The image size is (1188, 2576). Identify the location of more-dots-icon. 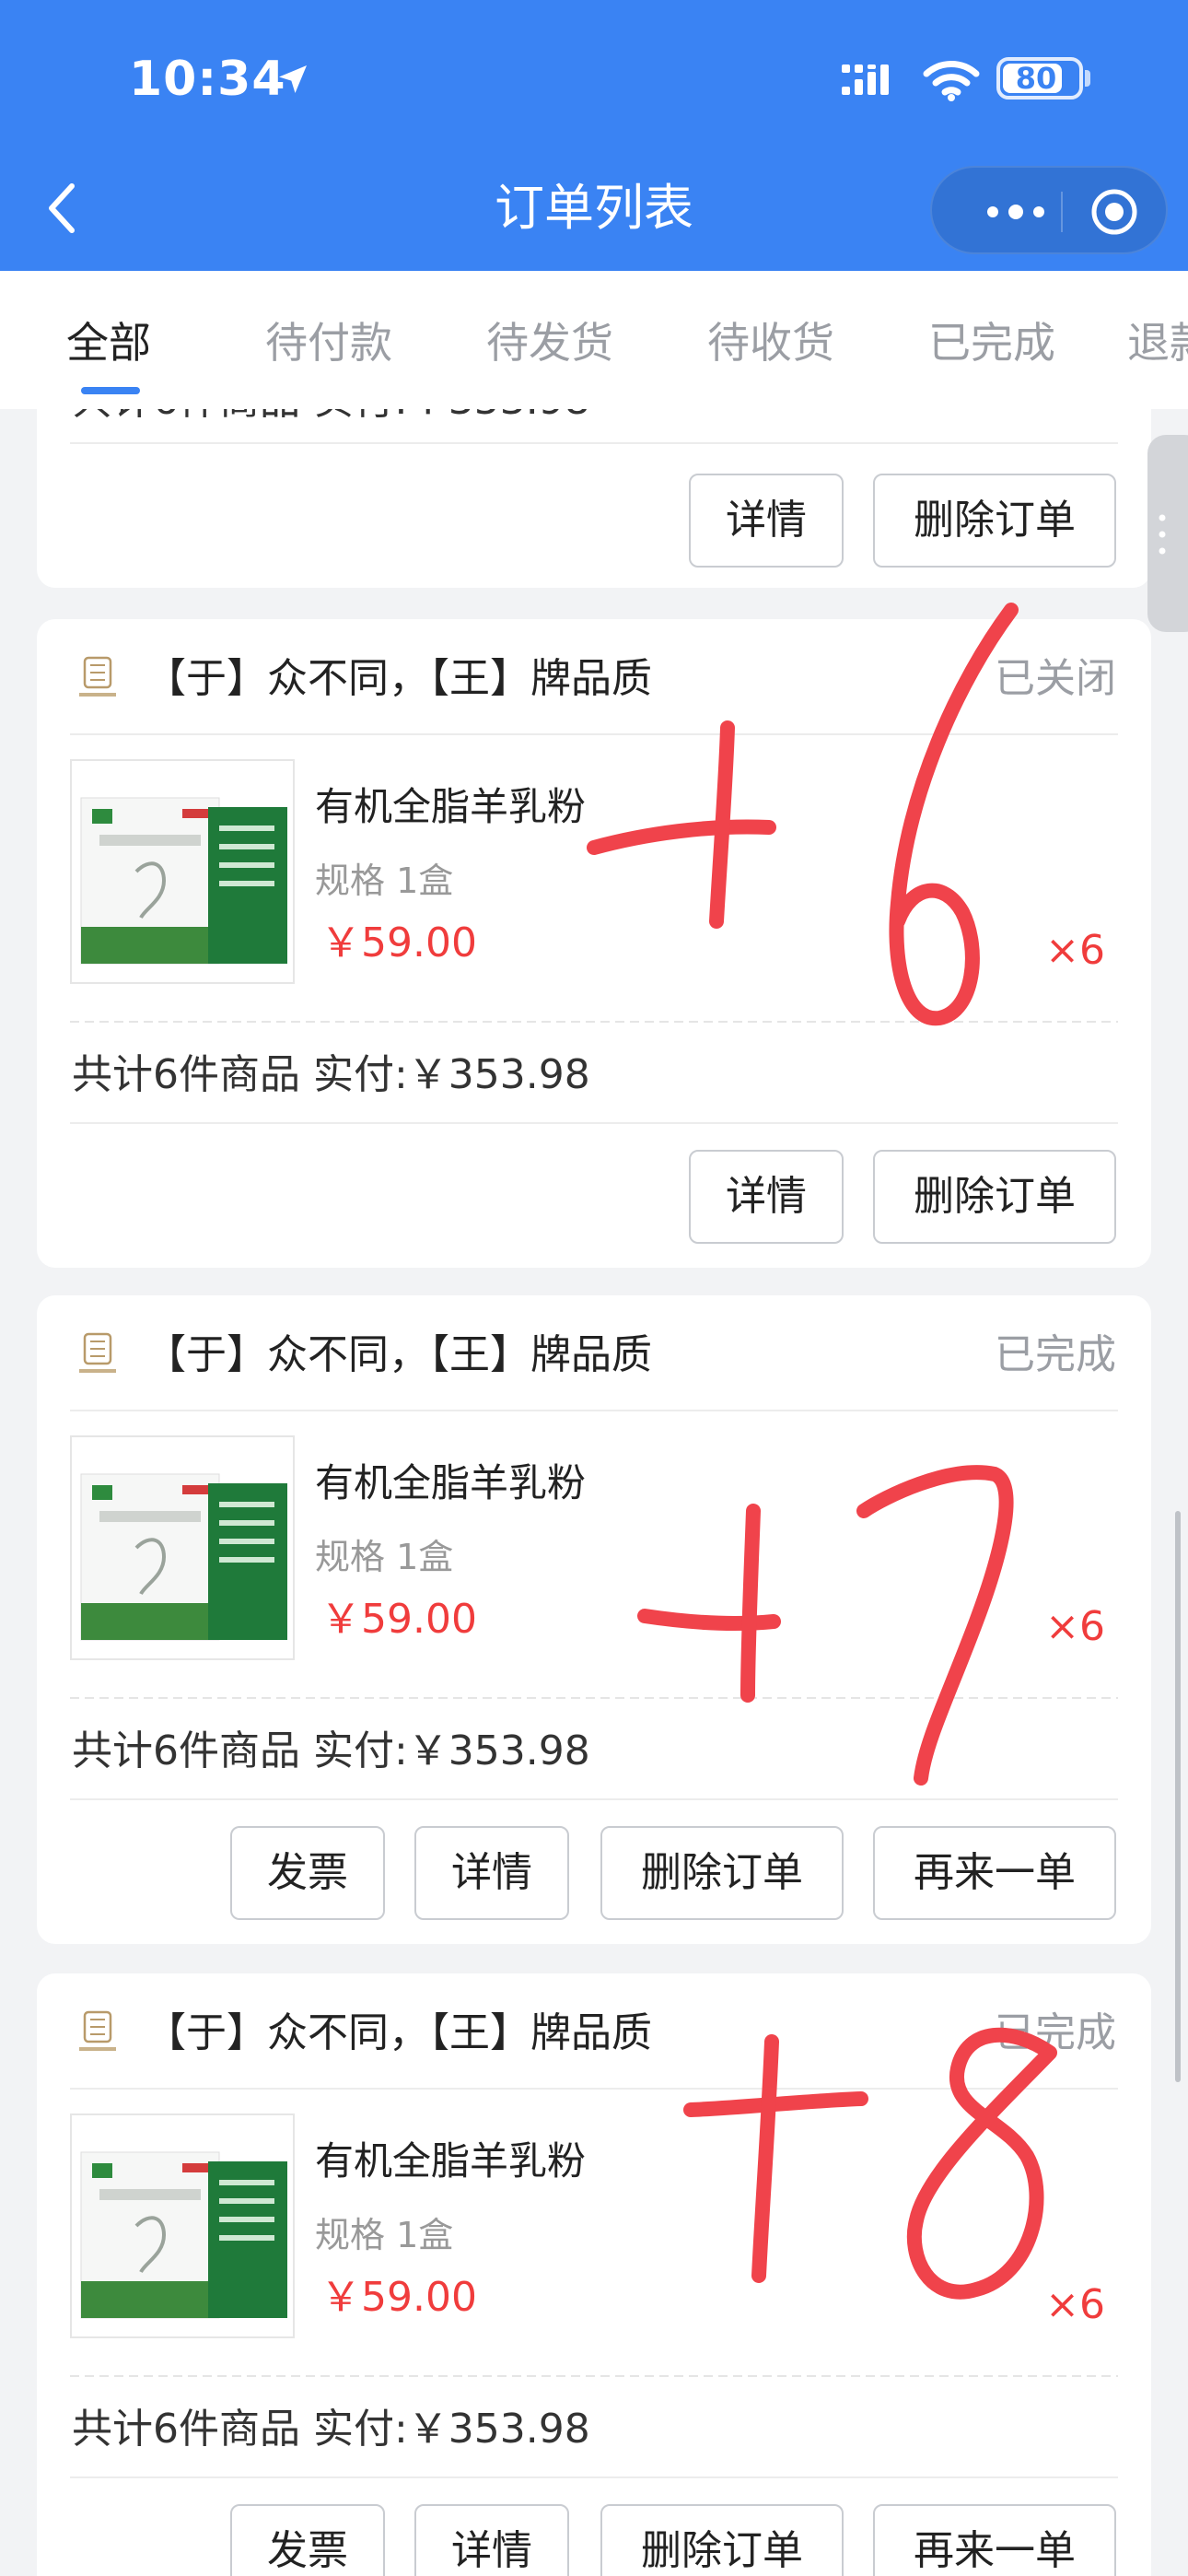
(1016, 212).